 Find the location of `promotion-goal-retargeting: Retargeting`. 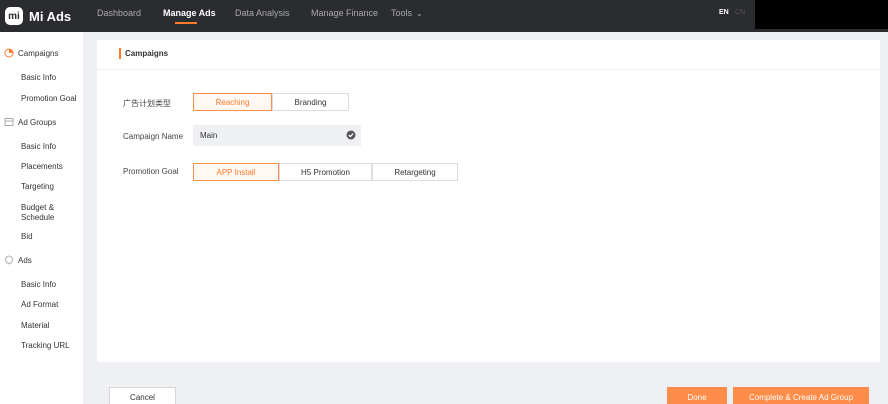

promotion-goal-retargeting: Retargeting is located at coordinates (415, 172).